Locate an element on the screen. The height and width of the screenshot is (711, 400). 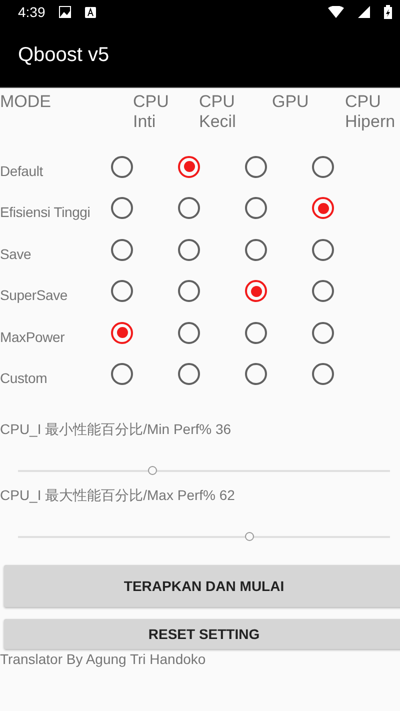
mode-label: Custom is located at coordinates (24, 377).